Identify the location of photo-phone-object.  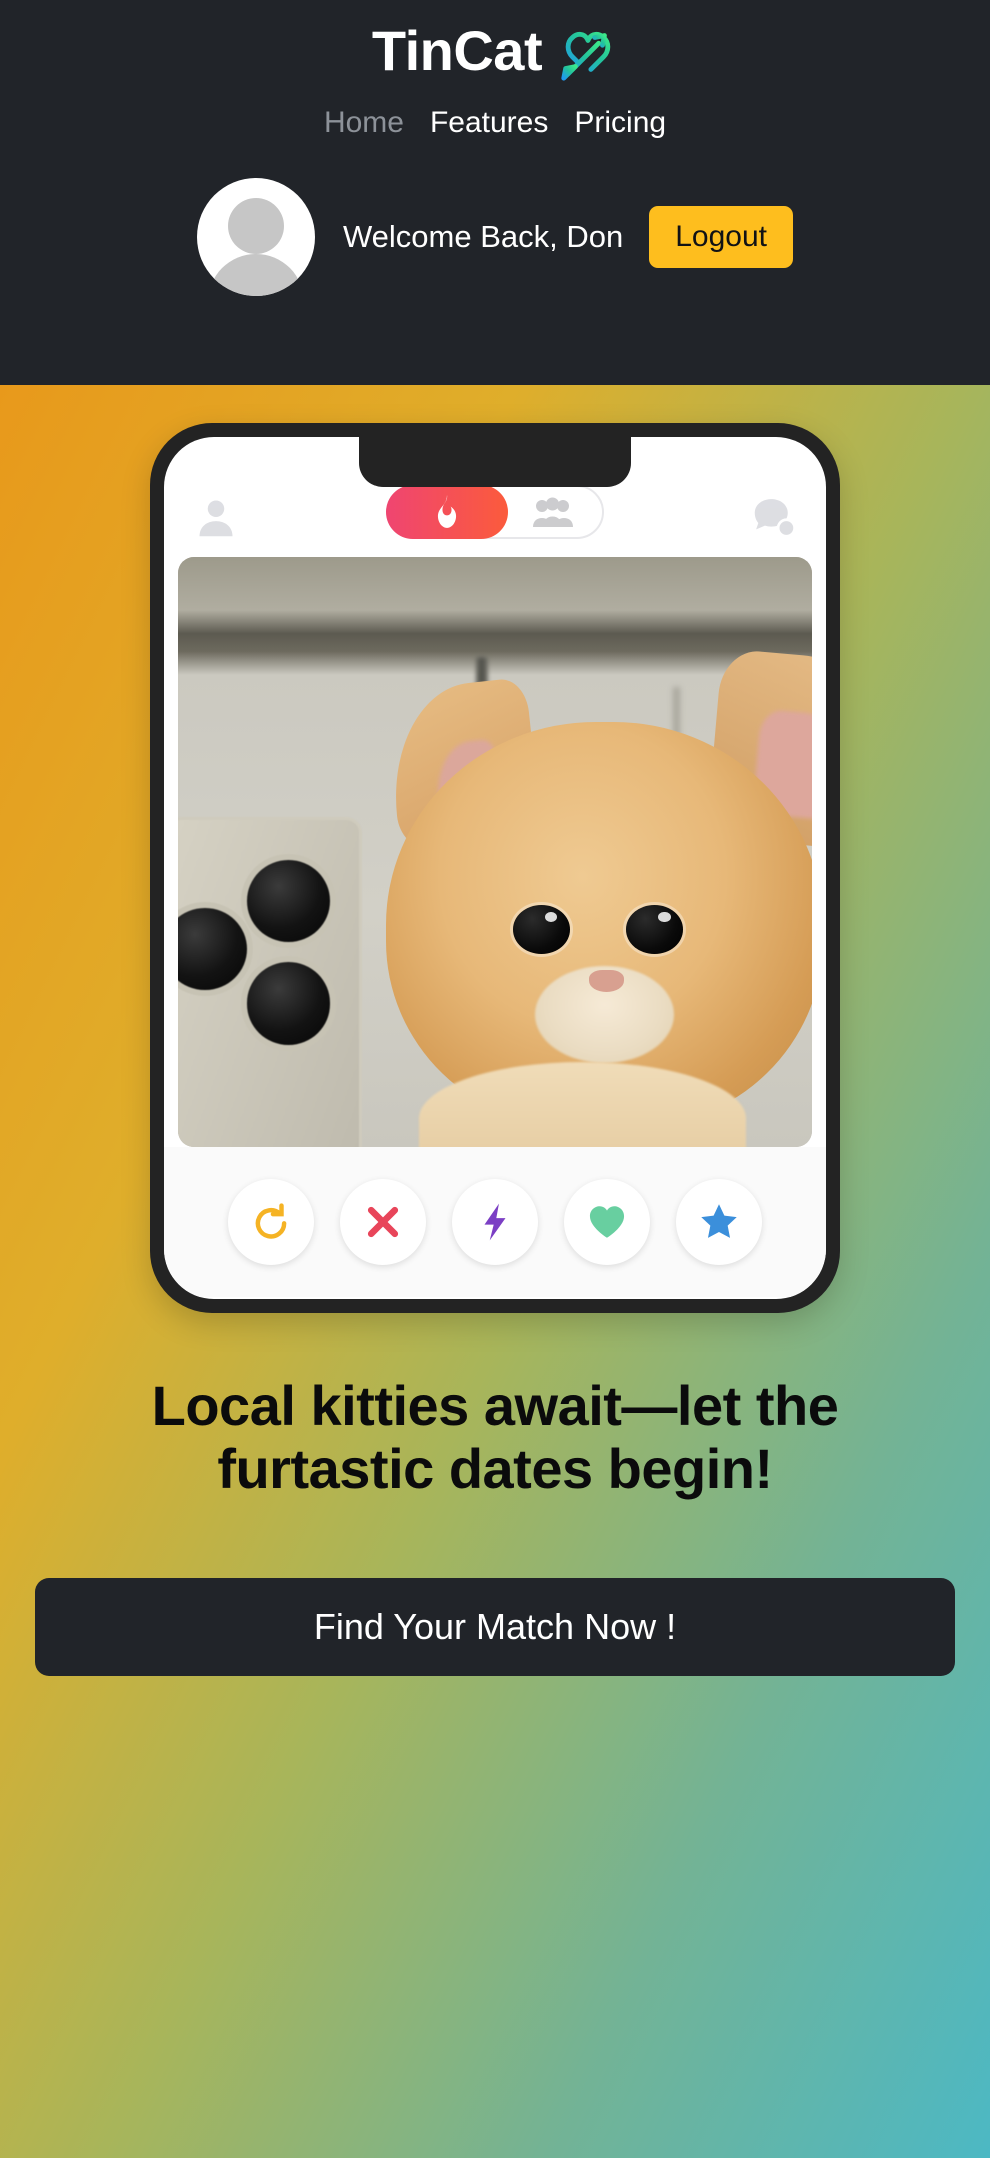
(270, 981).